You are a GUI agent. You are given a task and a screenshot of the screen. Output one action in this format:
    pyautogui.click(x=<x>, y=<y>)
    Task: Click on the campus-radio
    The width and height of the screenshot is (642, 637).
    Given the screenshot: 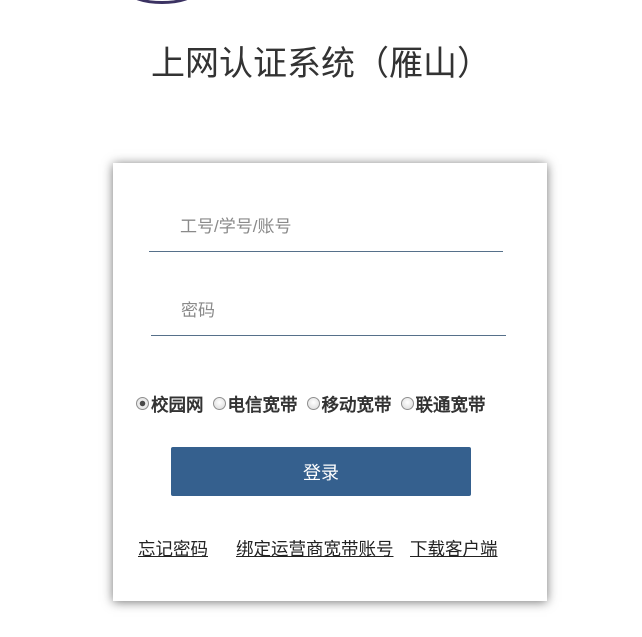 What is the action you would take?
    pyautogui.click(x=142, y=403)
    